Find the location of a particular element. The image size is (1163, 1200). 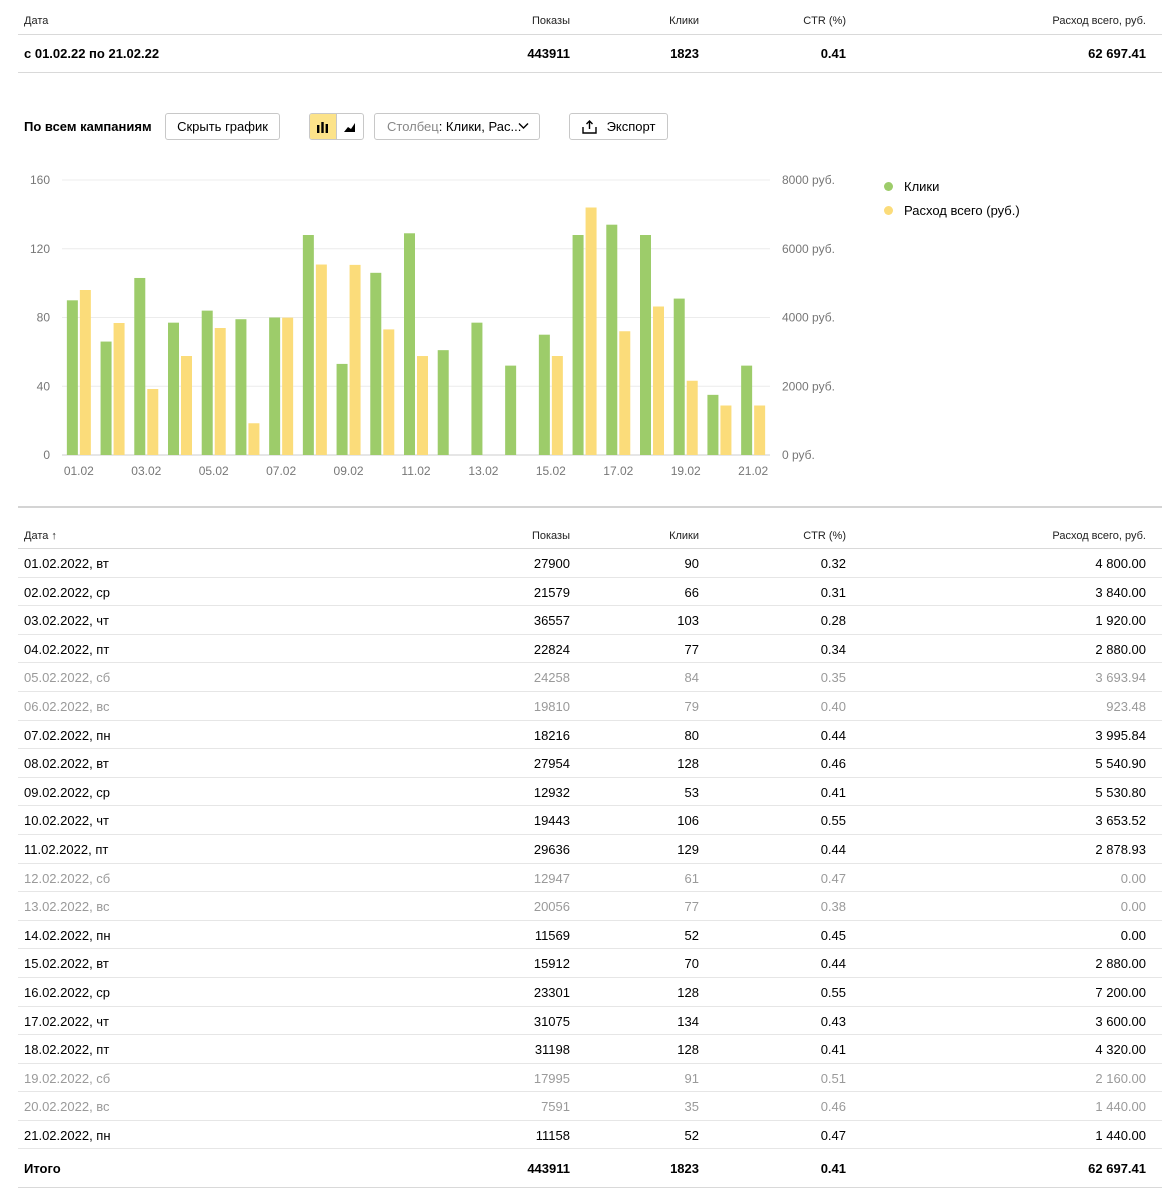

row-shows: 7591 is located at coordinates (555, 1107).